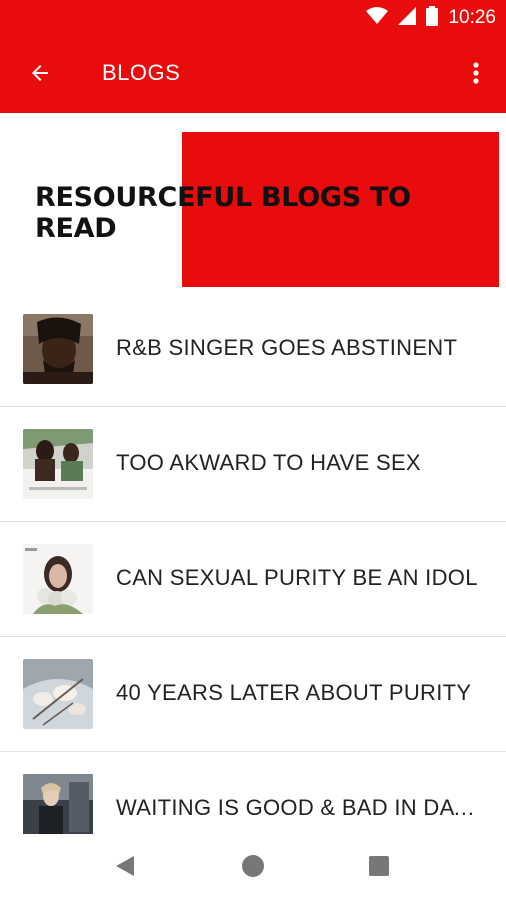 This screenshot has height=900, width=506. I want to click on more-vert-icon, so click(476, 75).